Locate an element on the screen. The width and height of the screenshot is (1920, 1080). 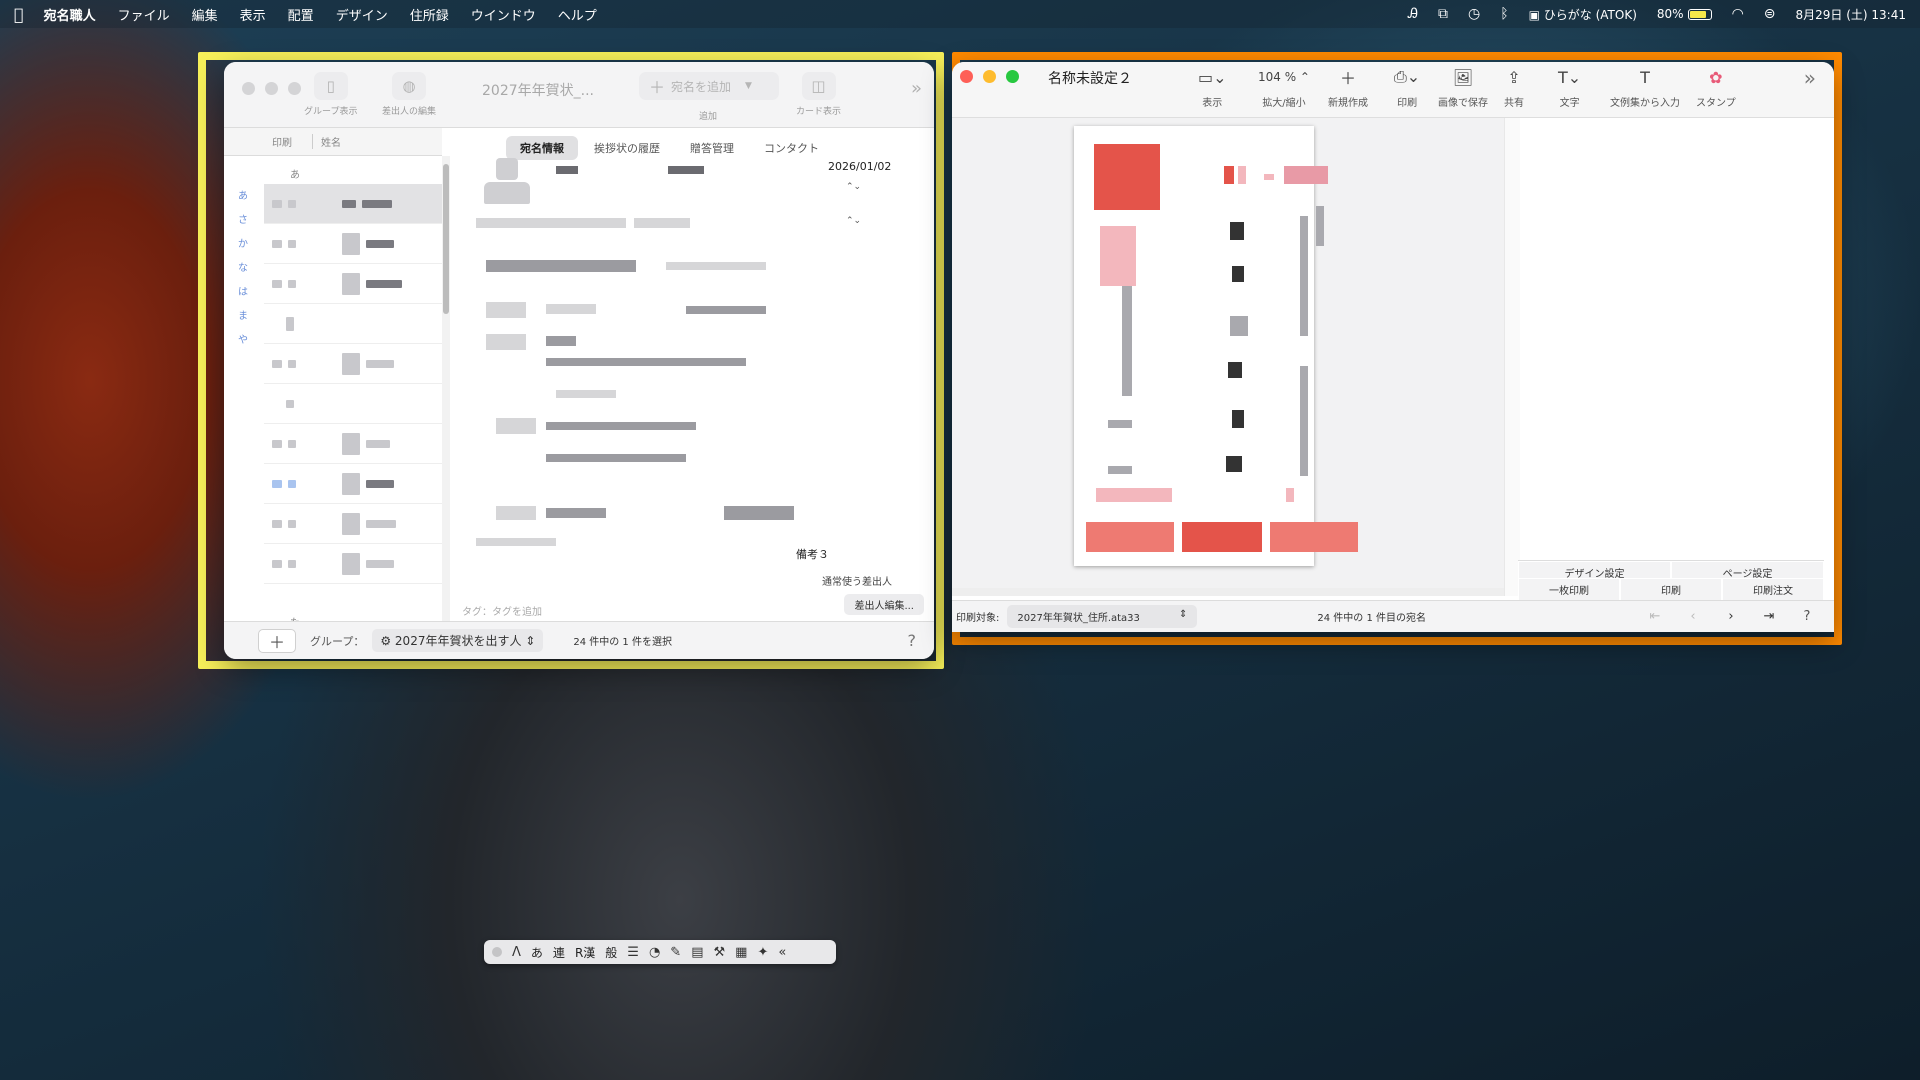
toolbar-share-button: ⇪ 共有 is located at coordinates (1514, 88).